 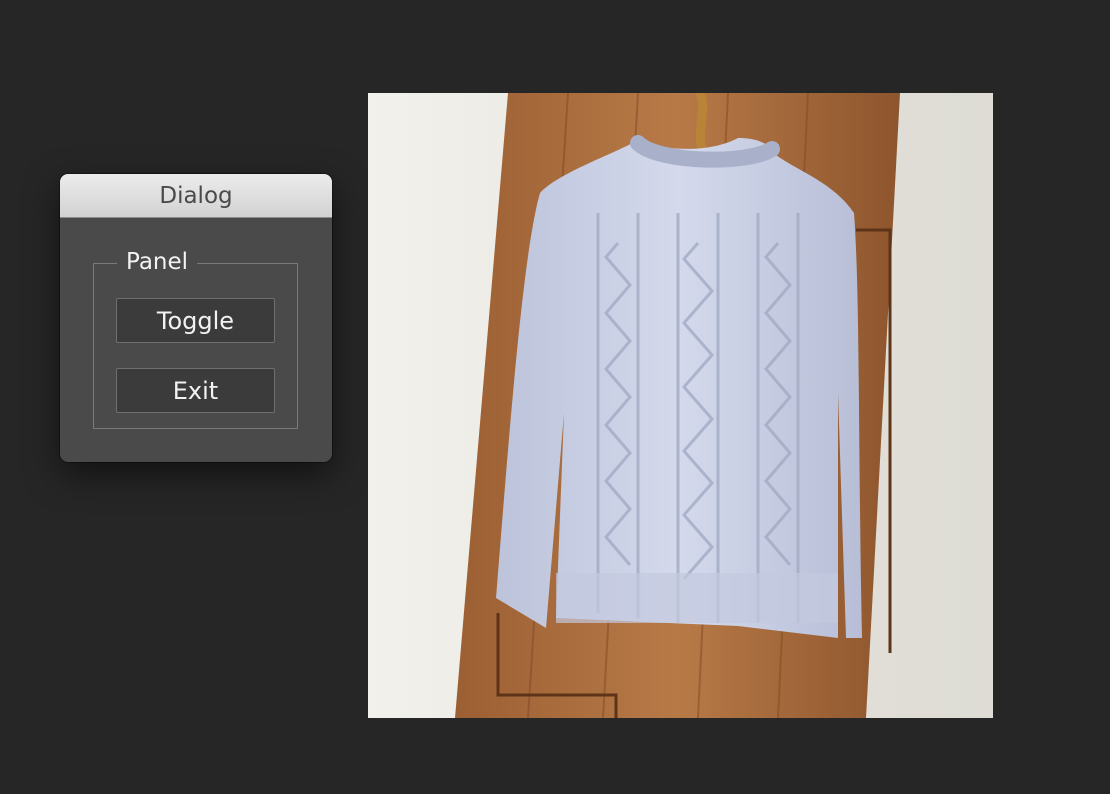 I want to click on dialog-title: Dialog, so click(x=196, y=195).